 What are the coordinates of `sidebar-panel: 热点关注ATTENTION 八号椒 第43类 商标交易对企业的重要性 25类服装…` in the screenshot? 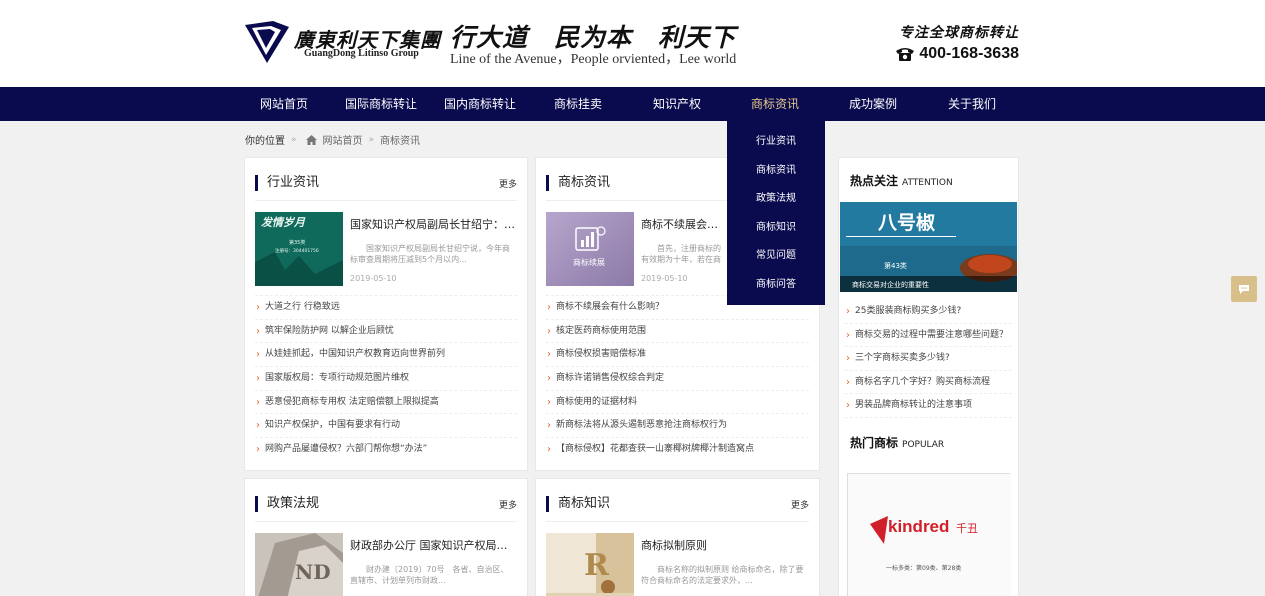 It's located at (928, 376).